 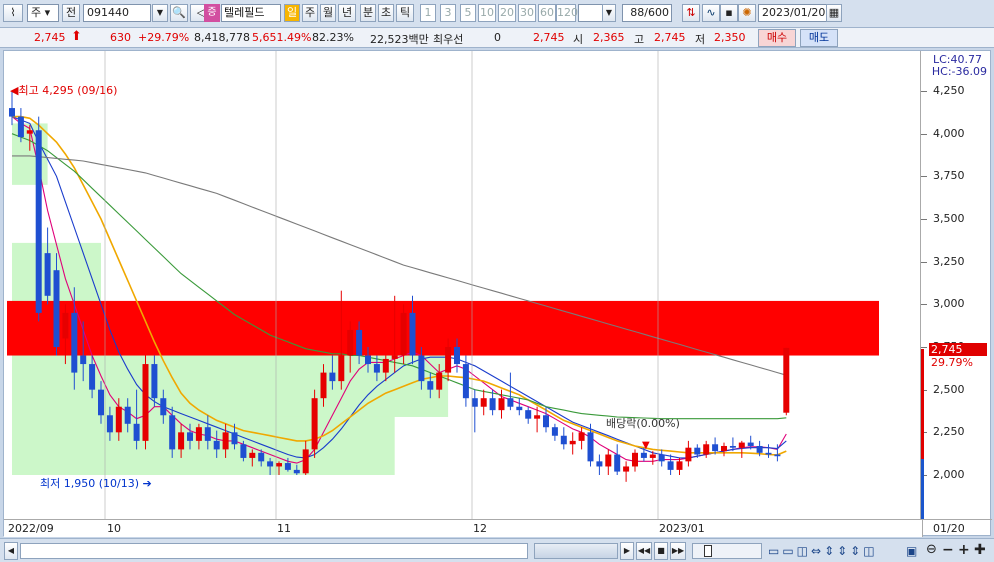 I want to click on sell-button: 매도, so click(x=819, y=38).